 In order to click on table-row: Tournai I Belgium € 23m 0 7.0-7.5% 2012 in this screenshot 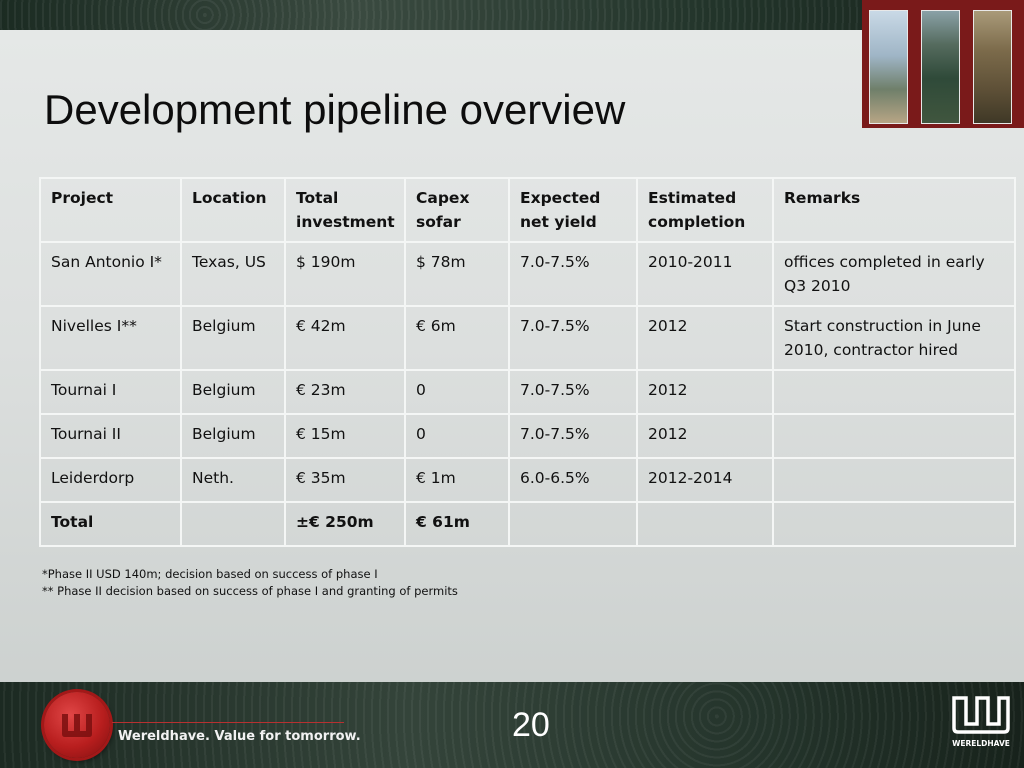, I will do `click(527, 392)`.